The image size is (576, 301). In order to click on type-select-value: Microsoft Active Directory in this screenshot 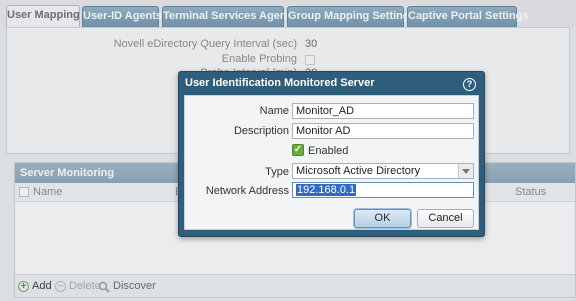, I will do `click(358, 171)`.